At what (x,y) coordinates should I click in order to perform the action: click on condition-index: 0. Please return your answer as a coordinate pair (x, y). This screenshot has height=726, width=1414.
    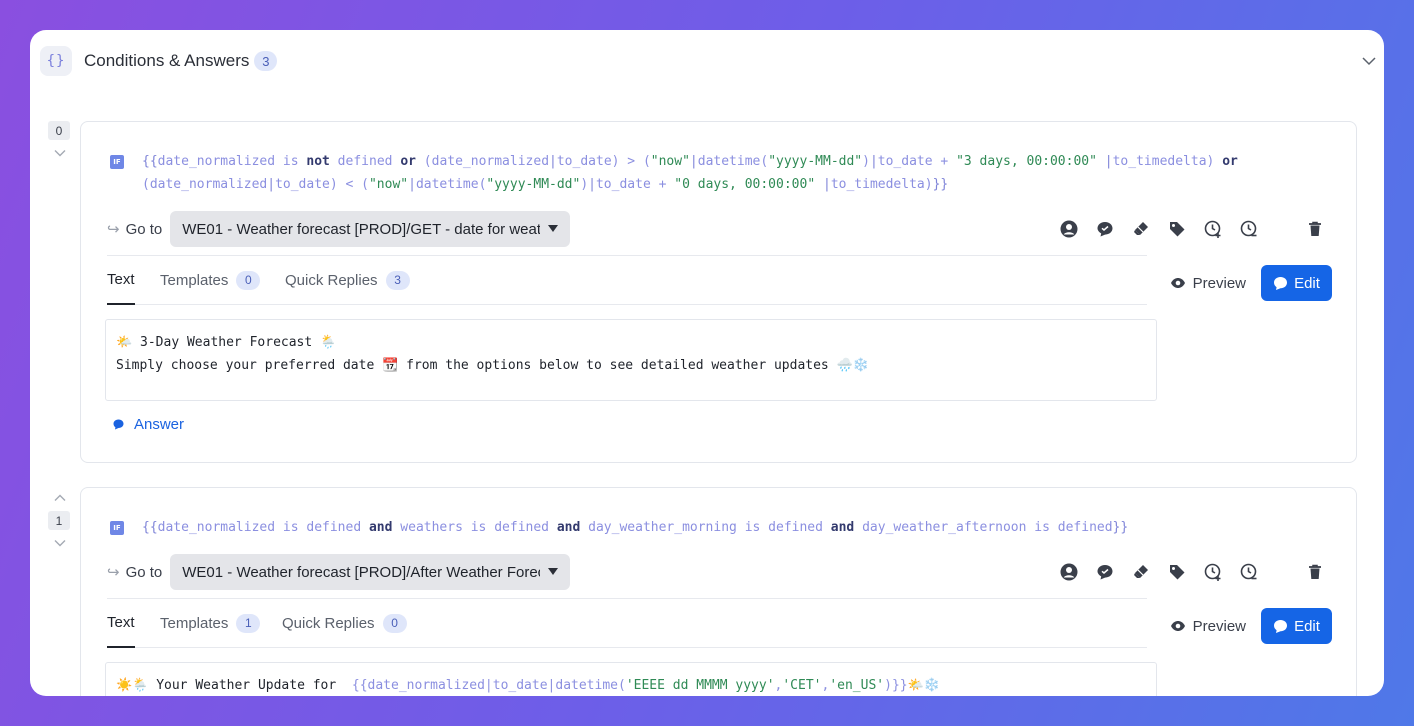
    Looking at the image, I should click on (59, 130).